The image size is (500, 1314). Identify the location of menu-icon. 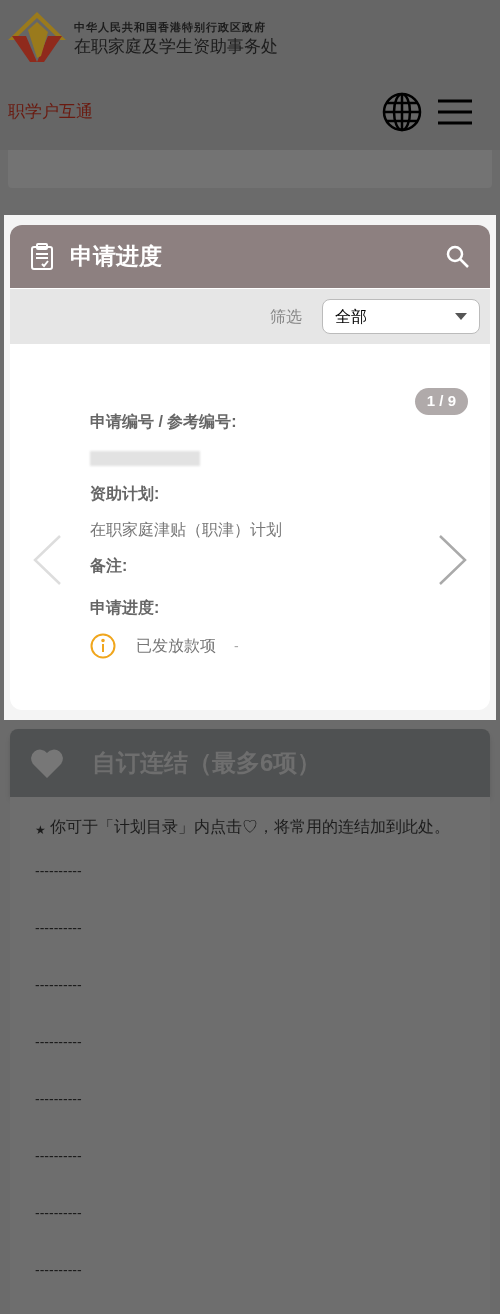
(455, 112).